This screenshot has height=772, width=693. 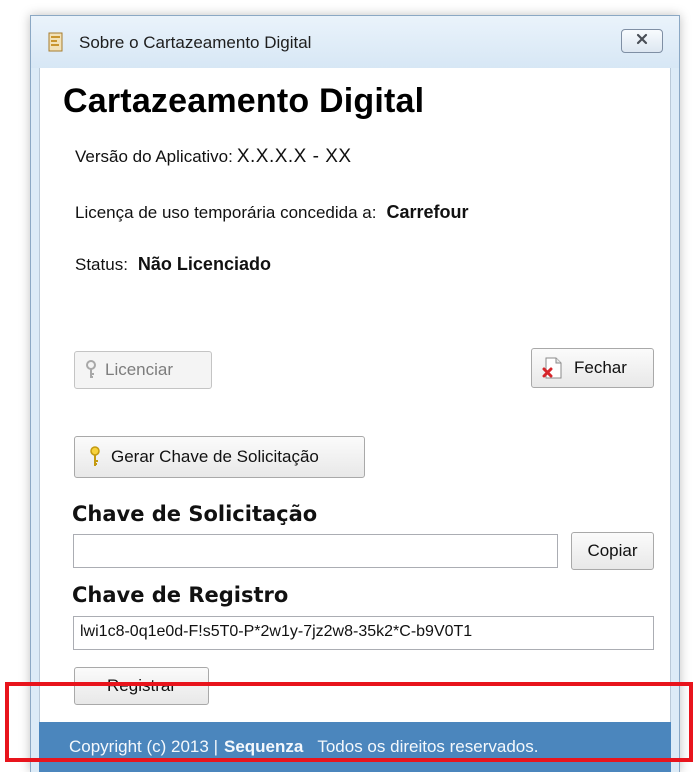 What do you see at coordinates (215, 456) in the screenshot?
I see `gerar-chave-label: Gerar Chave de Solicitação` at bounding box center [215, 456].